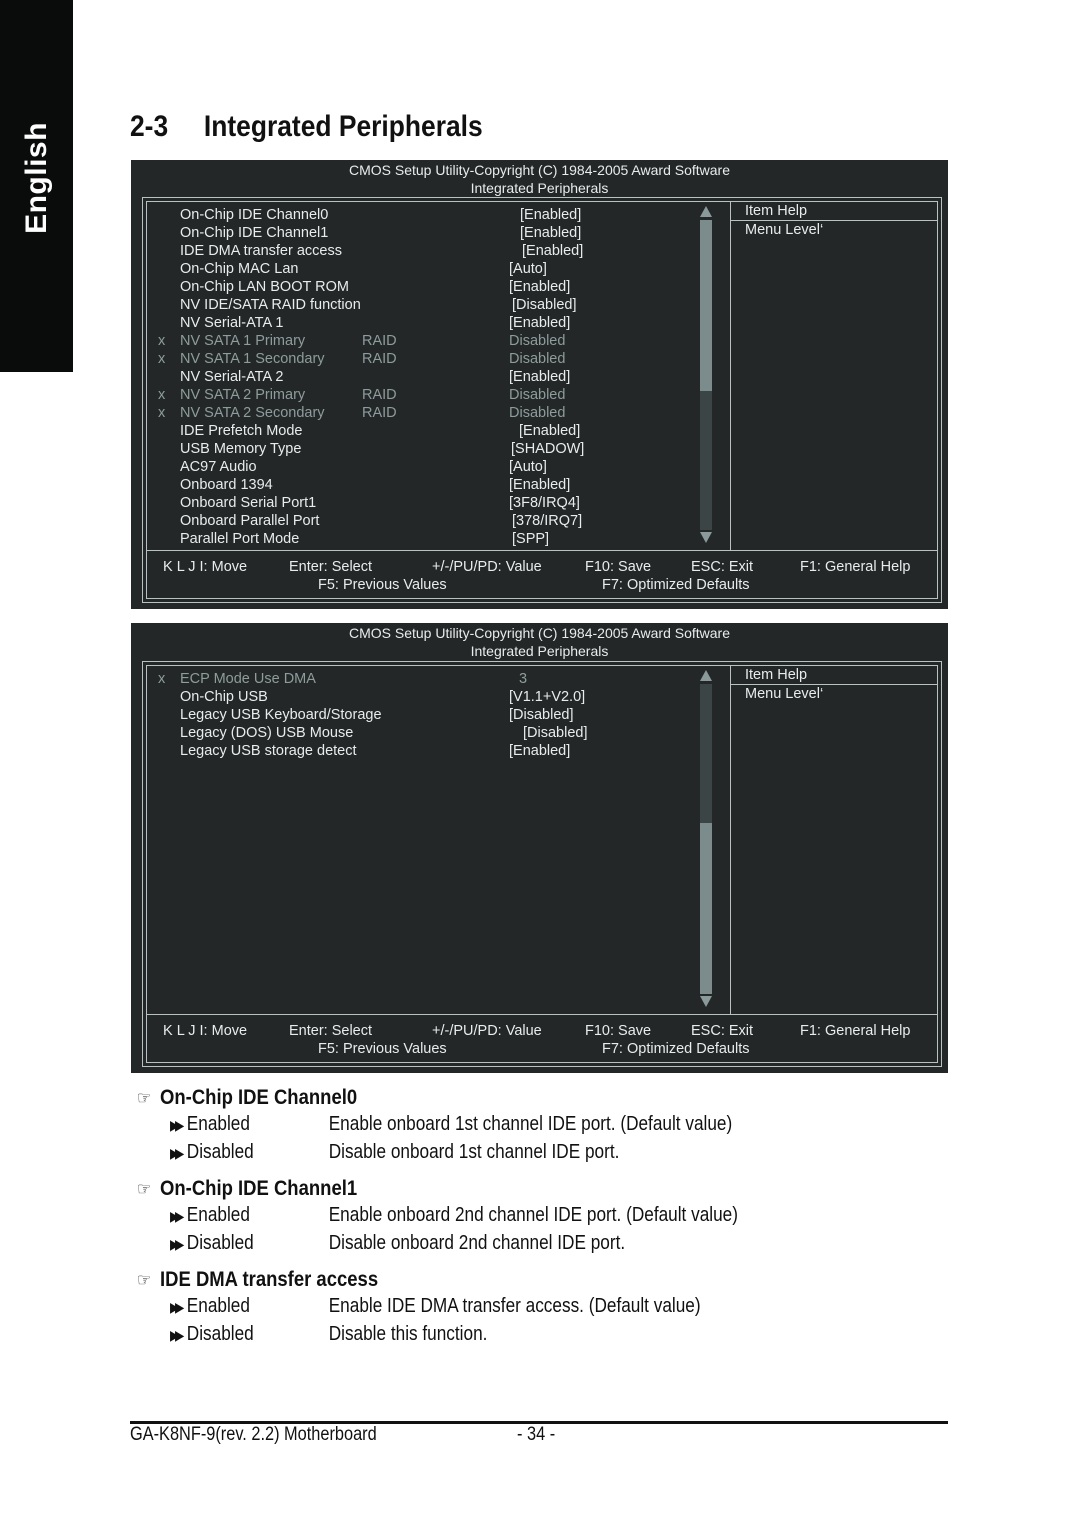  Describe the element at coordinates (523, 679) in the screenshot. I see `setting-value: 3` at that location.